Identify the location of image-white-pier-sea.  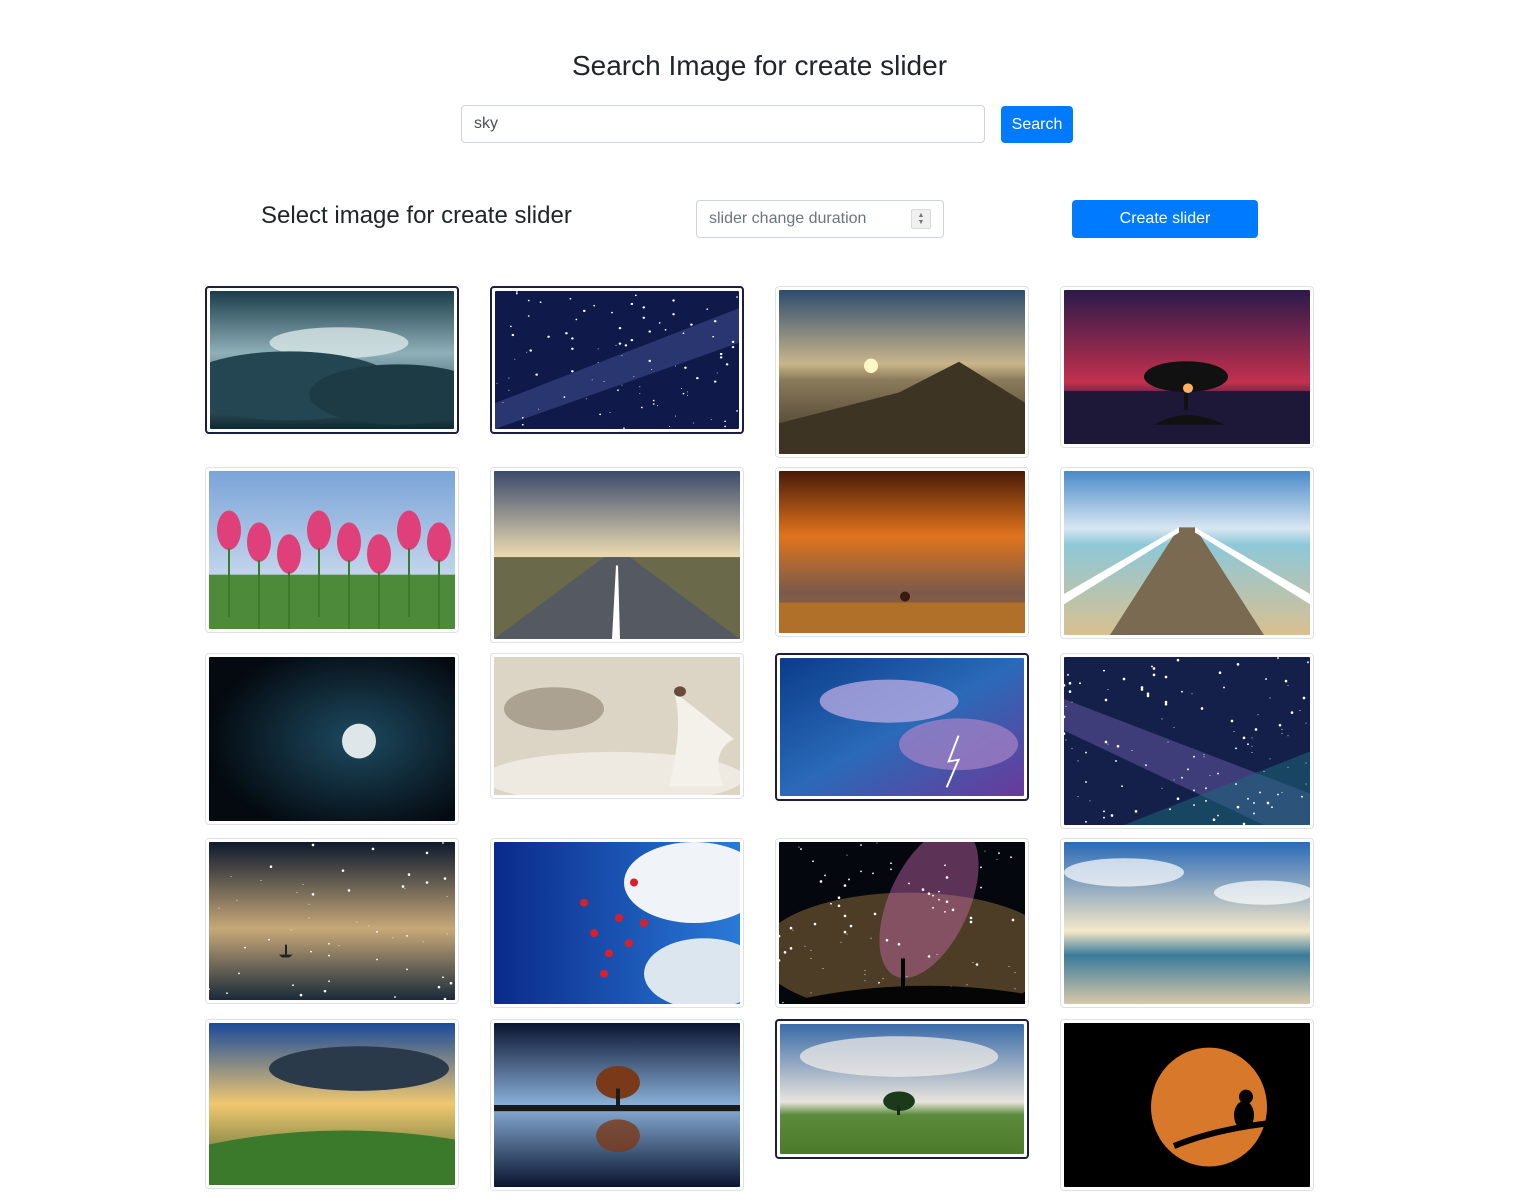
(1187, 553).